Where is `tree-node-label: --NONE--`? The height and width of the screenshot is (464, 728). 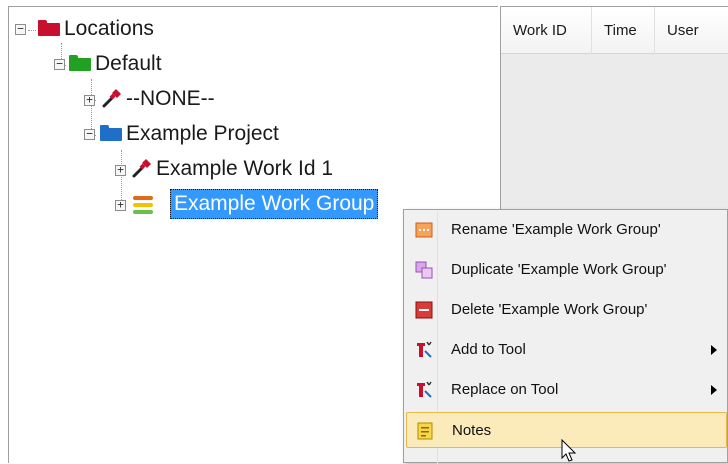 tree-node-label: --NONE-- is located at coordinates (170, 98).